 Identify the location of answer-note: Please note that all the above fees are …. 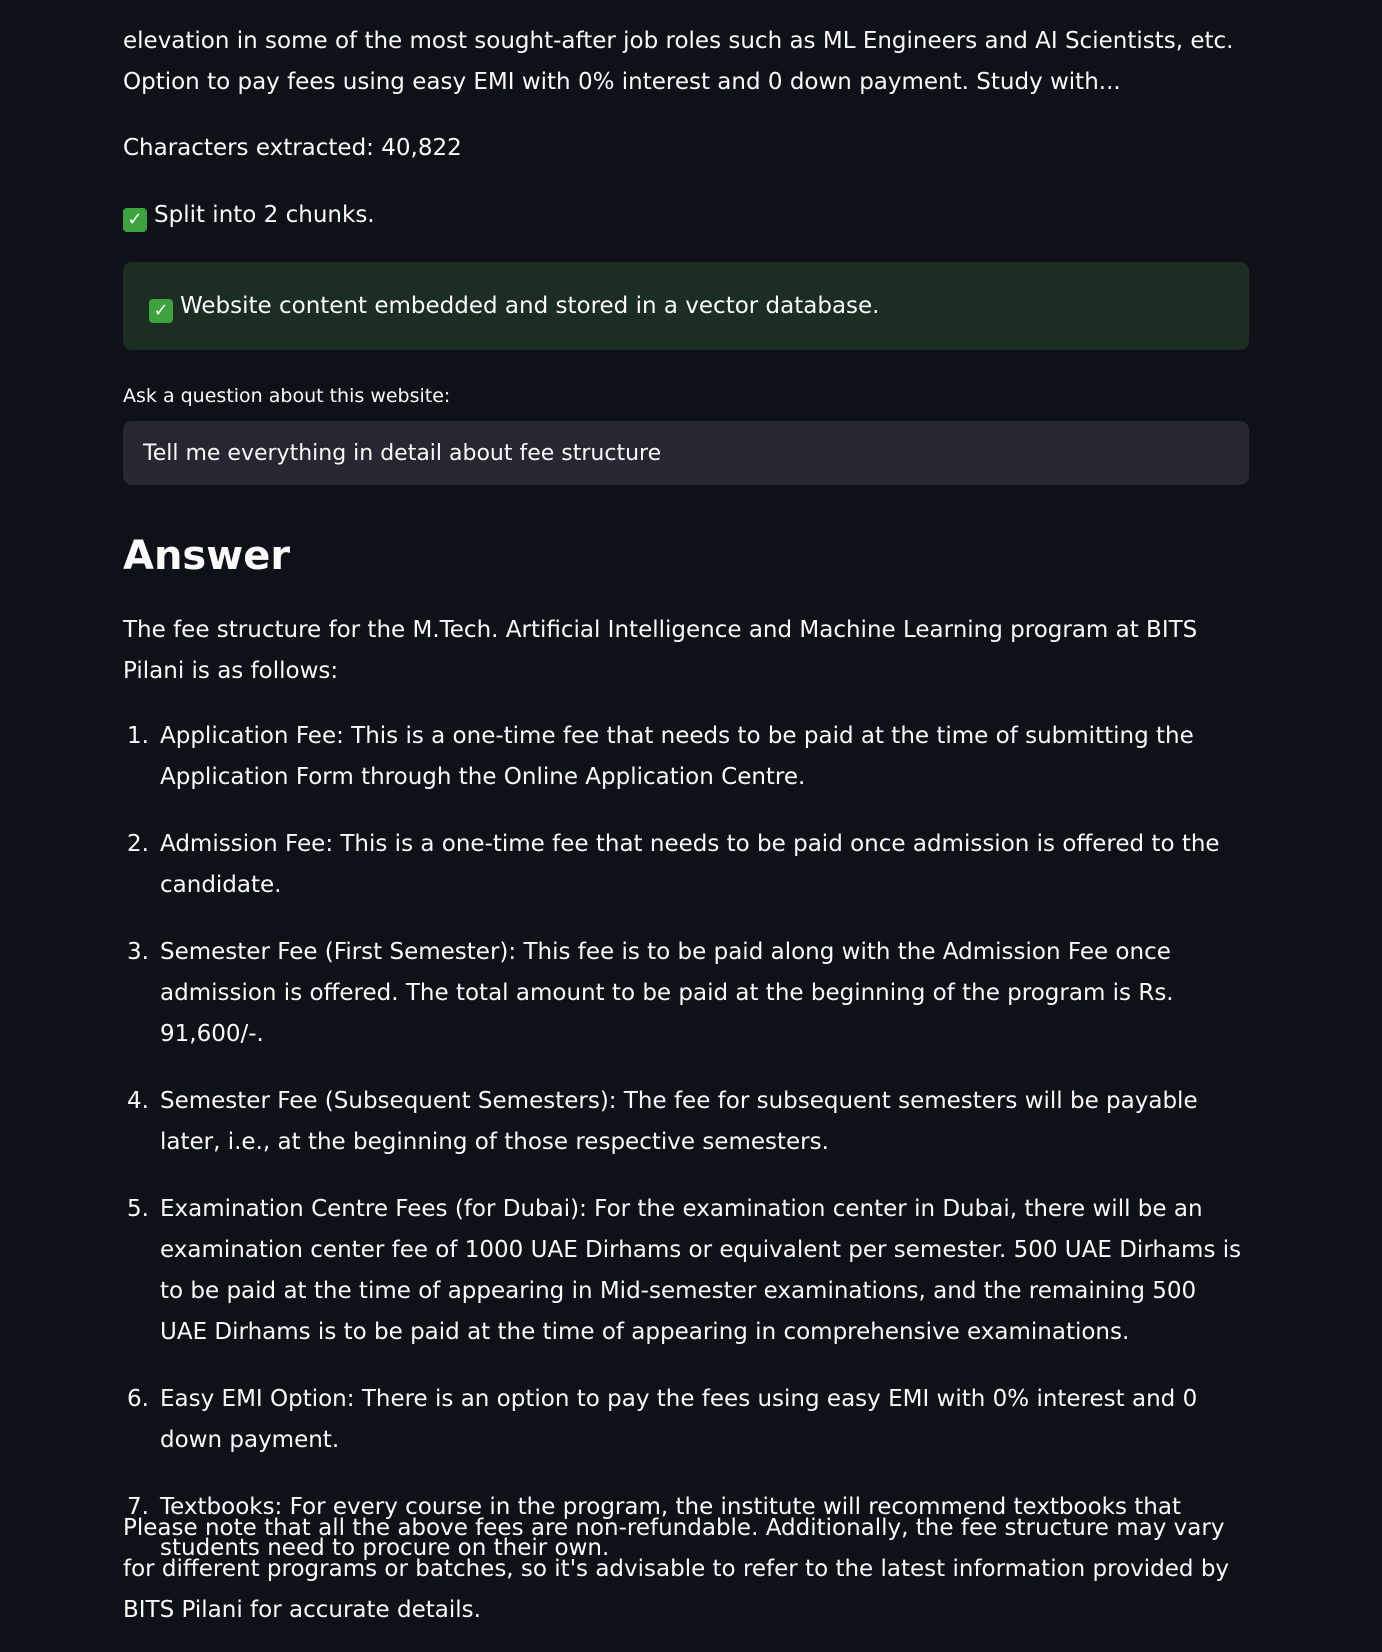
(676, 1569).